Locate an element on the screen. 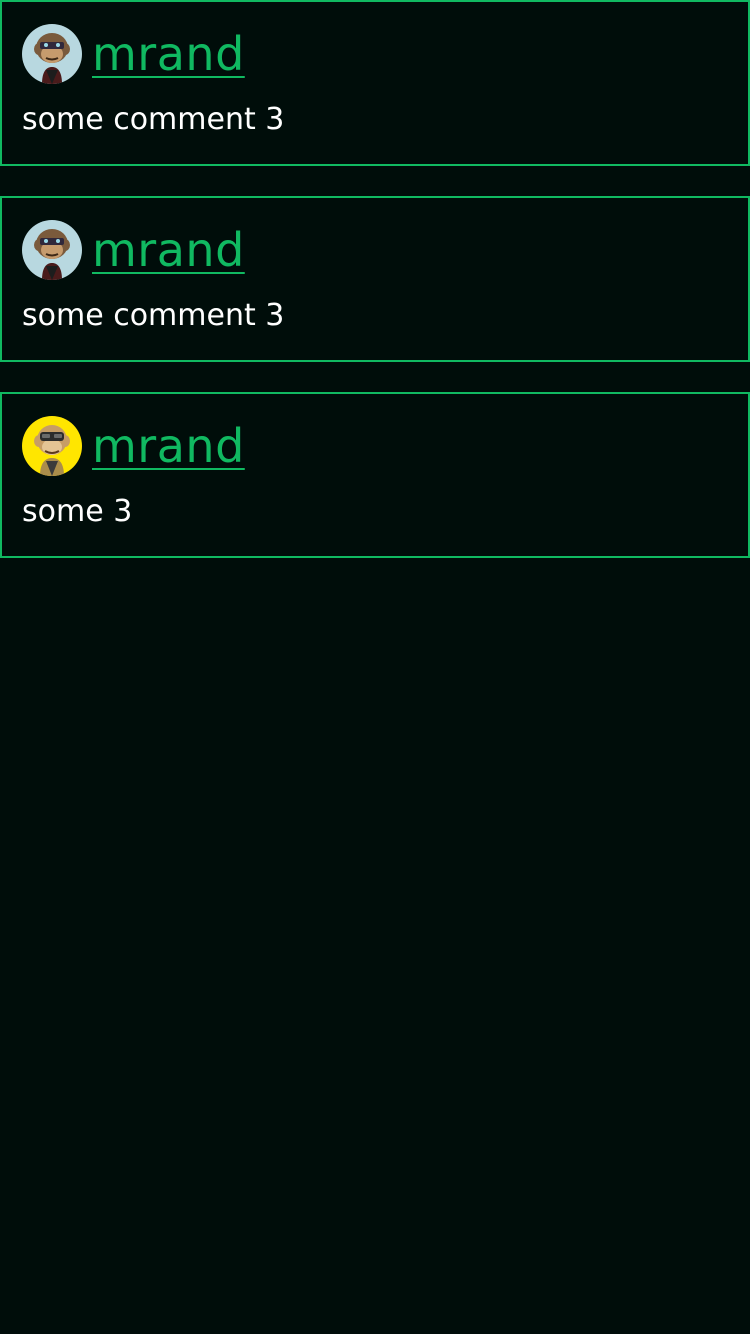 The width and height of the screenshot is (750, 1334). comment-text: some 3 is located at coordinates (77, 511).